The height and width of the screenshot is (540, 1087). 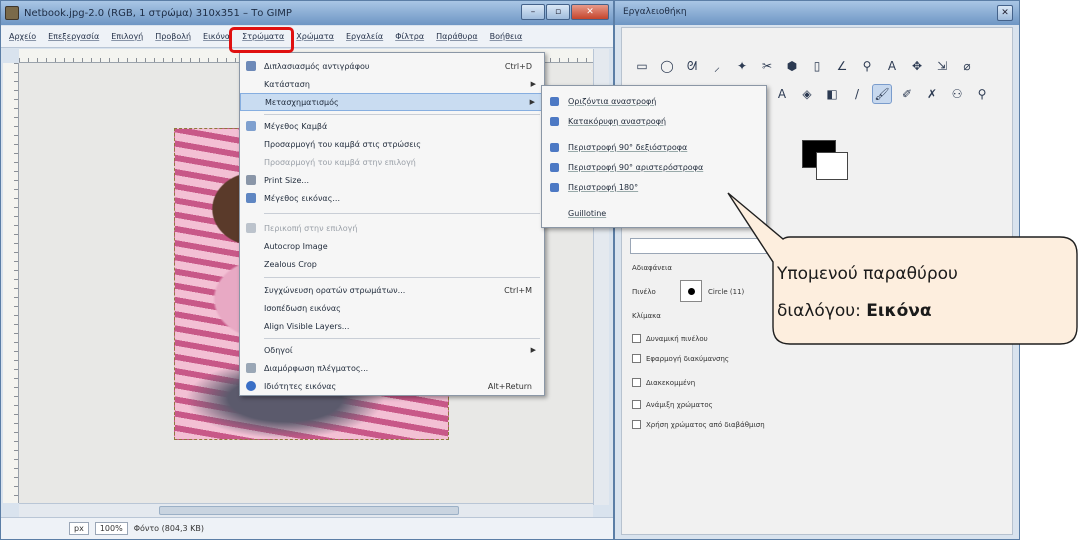 I want to click on scissors-tool-icon: ✂, so click(x=767, y=66).